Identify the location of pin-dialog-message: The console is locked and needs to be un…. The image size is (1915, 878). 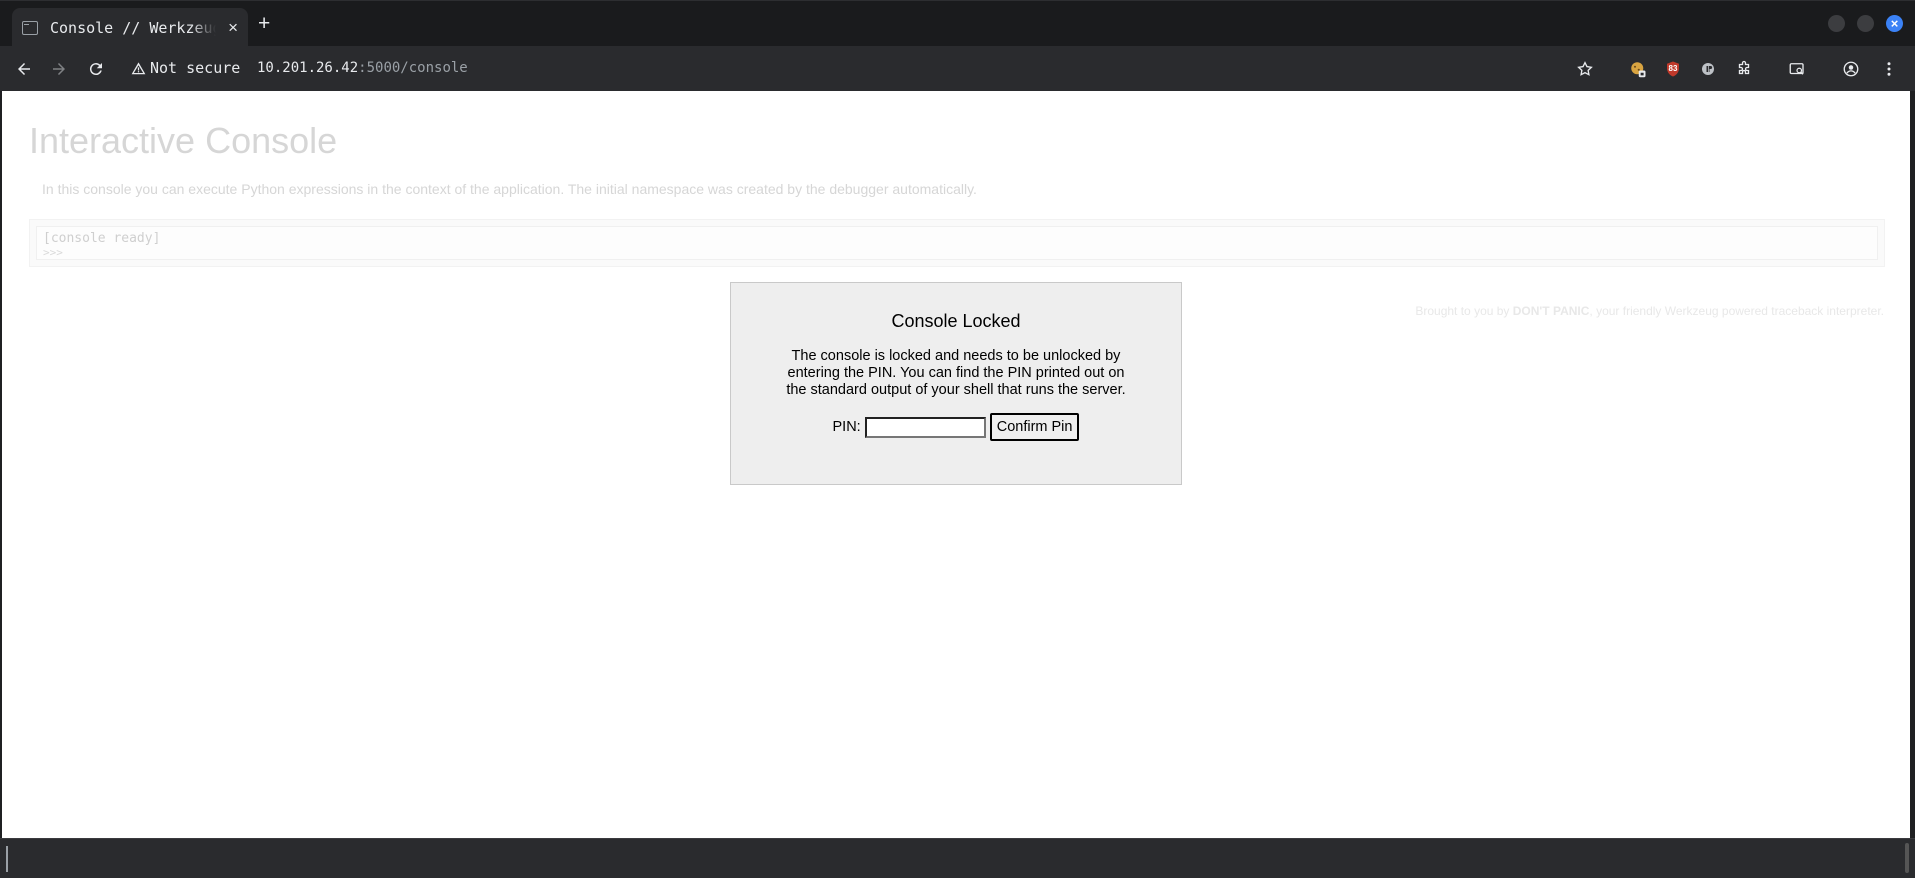
(956, 373).